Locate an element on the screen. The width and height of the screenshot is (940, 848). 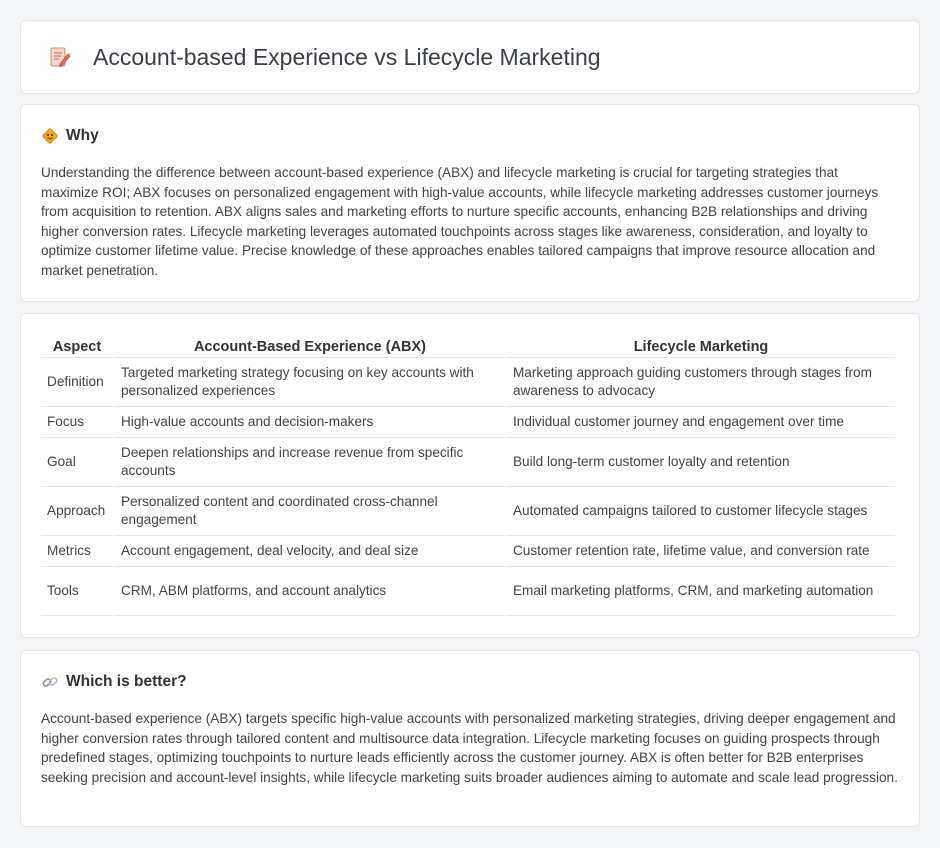
row-abx-cell: High-value accounts and decision-makers is located at coordinates (309, 422).